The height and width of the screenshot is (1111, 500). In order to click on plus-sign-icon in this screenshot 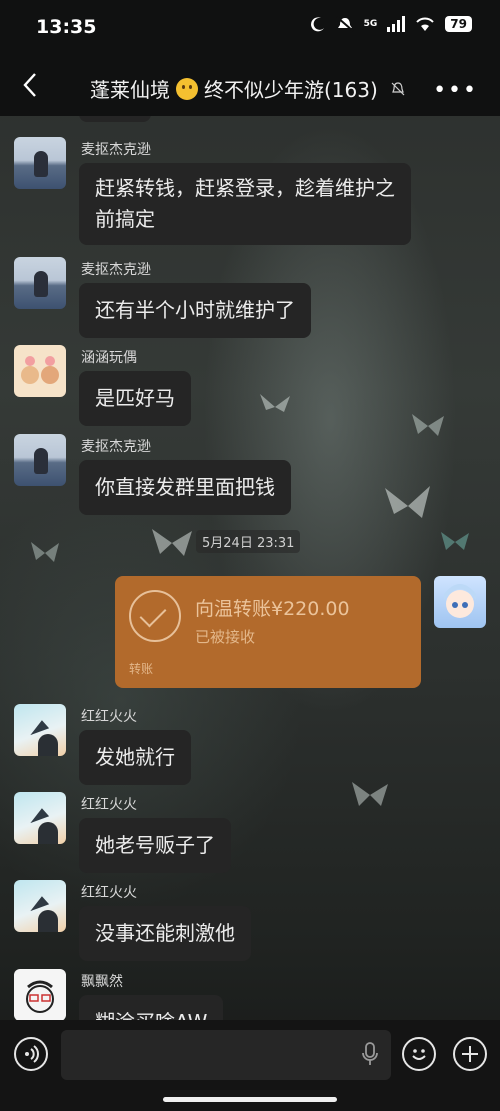, I will do `click(470, 1054)`.